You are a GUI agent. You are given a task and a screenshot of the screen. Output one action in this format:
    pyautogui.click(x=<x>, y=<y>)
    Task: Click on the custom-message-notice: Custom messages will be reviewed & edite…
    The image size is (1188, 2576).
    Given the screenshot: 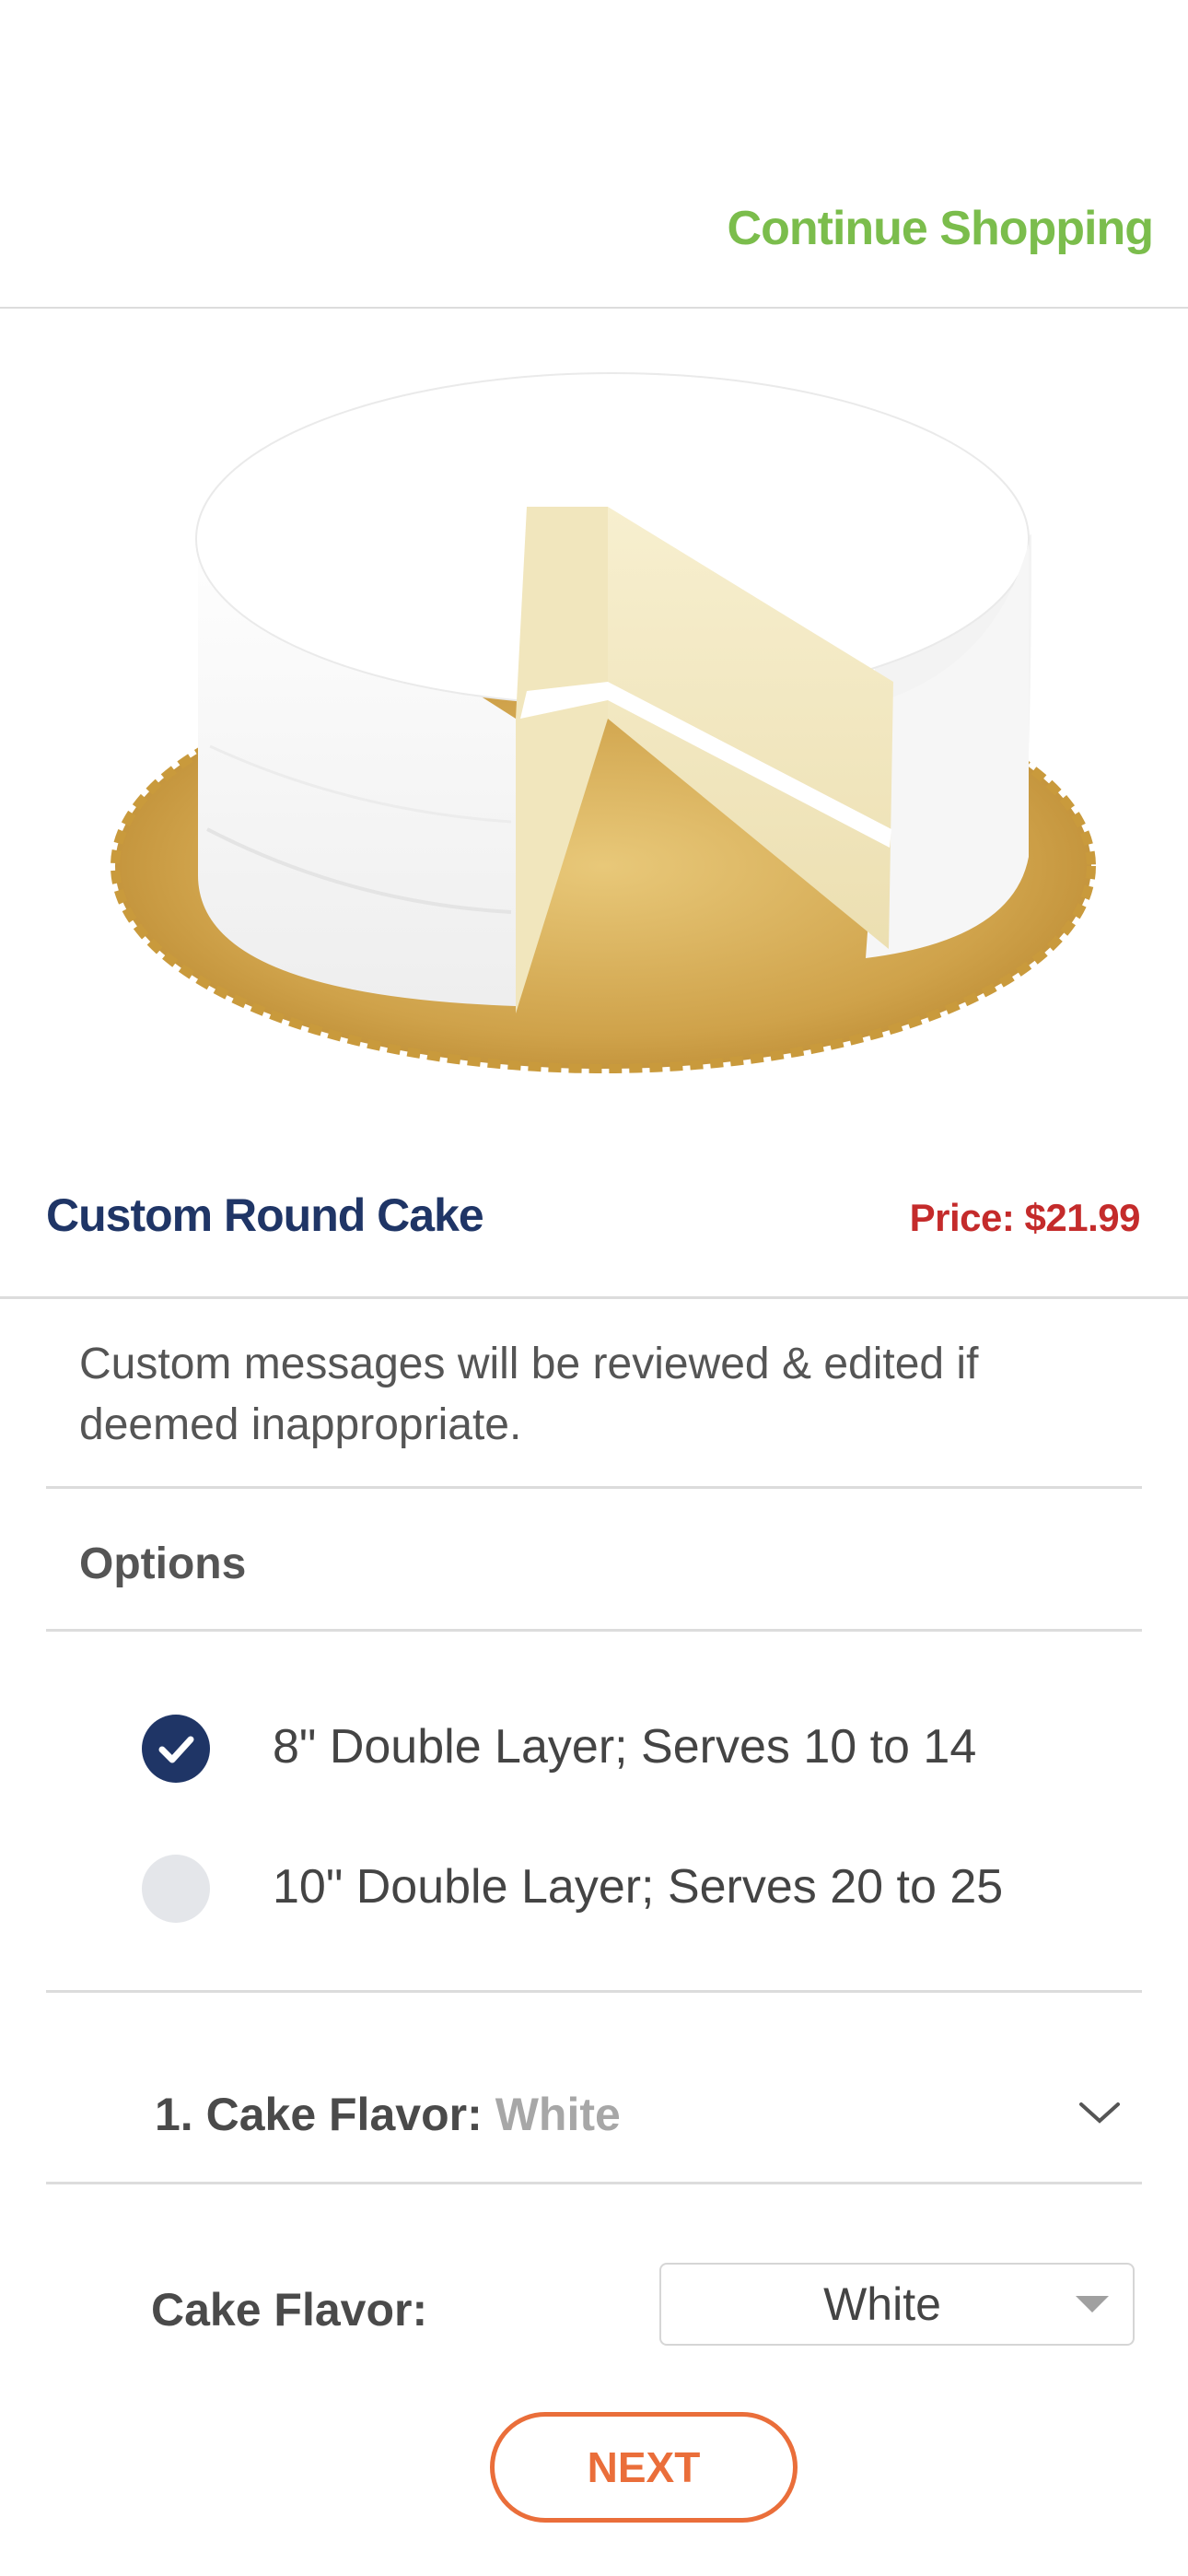 What is the action you would take?
    pyautogui.click(x=529, y=1394)
    